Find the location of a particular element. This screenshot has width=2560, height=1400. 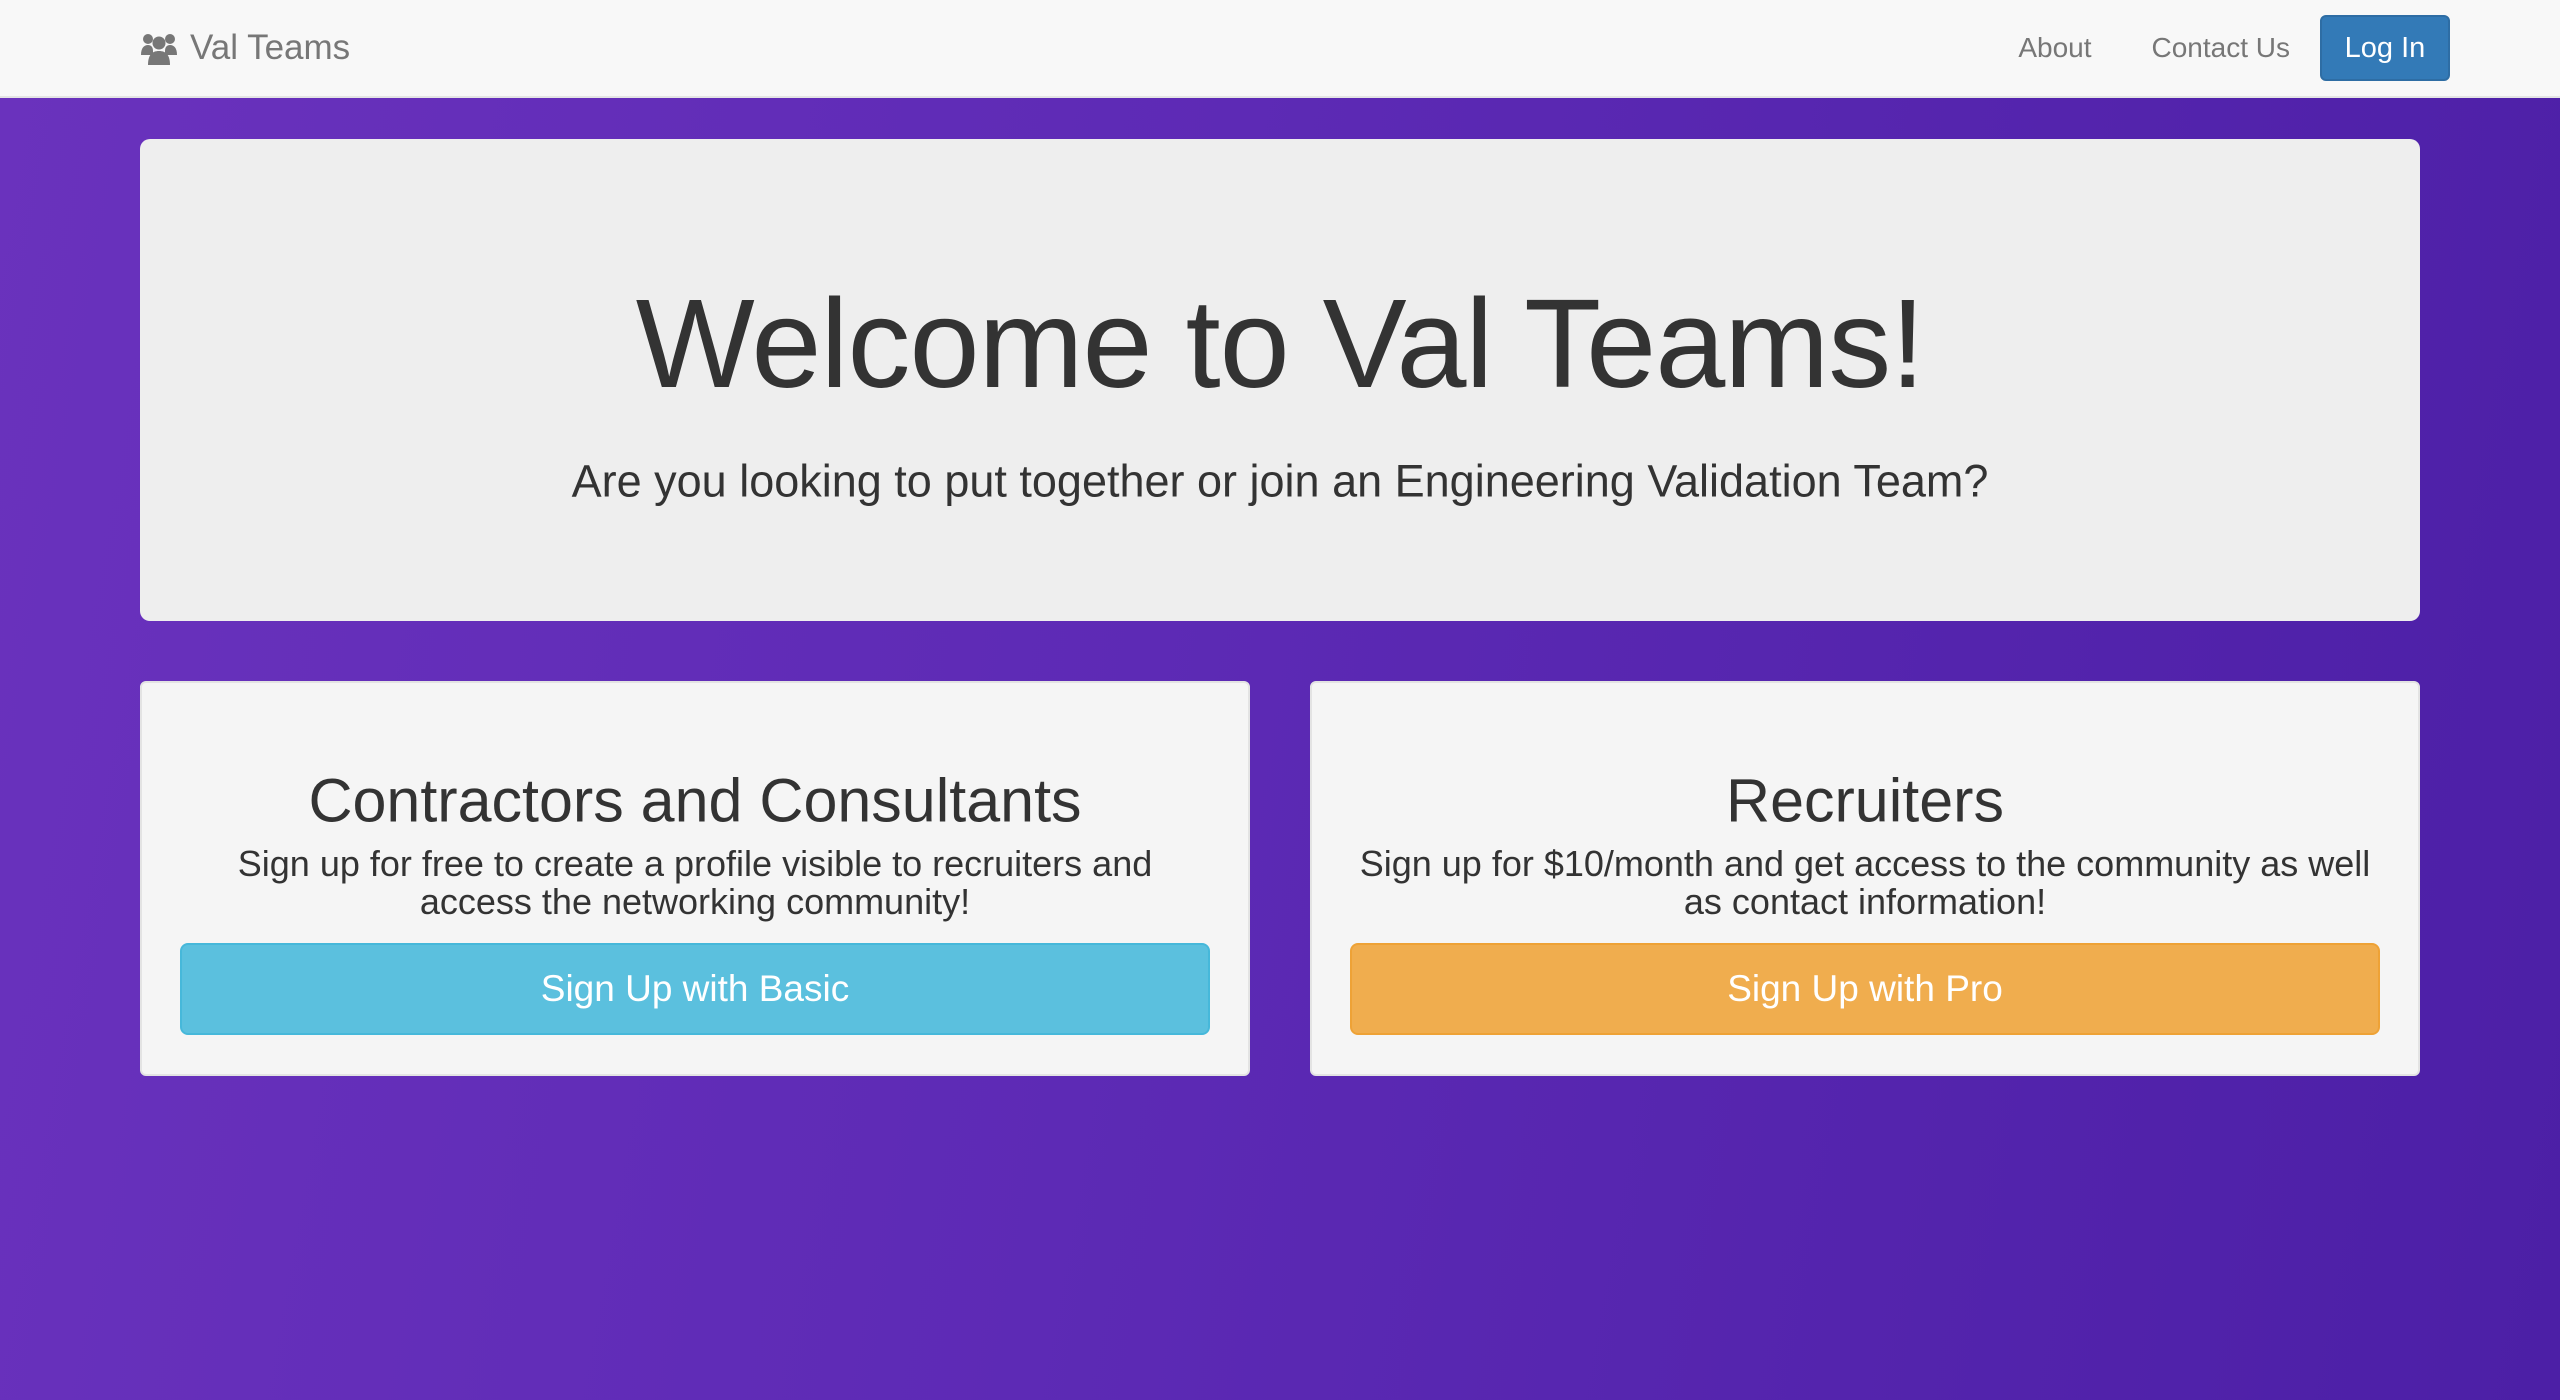

top-navbar: Val Teams About Contact Us Log In is located at coordinates (1280, 49).